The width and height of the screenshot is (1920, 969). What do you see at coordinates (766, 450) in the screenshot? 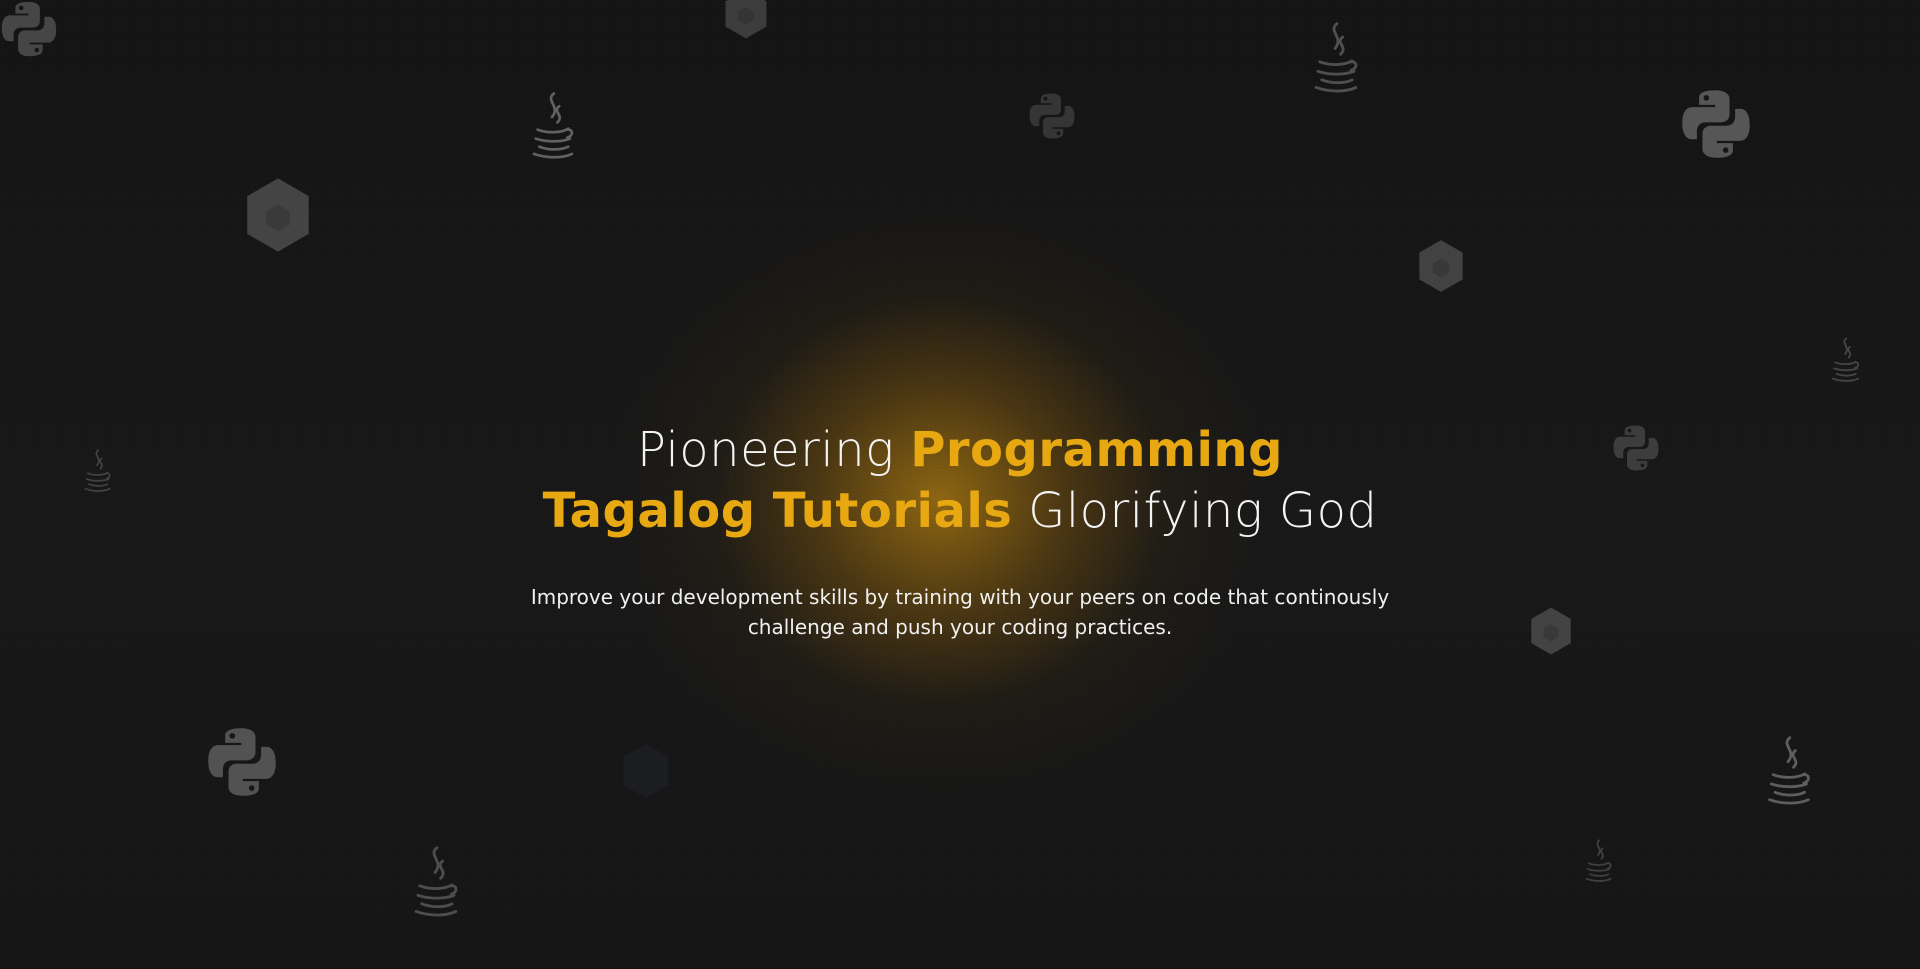
I see `headline-plain-1: Pioneering` at bounding box center [766, 450].